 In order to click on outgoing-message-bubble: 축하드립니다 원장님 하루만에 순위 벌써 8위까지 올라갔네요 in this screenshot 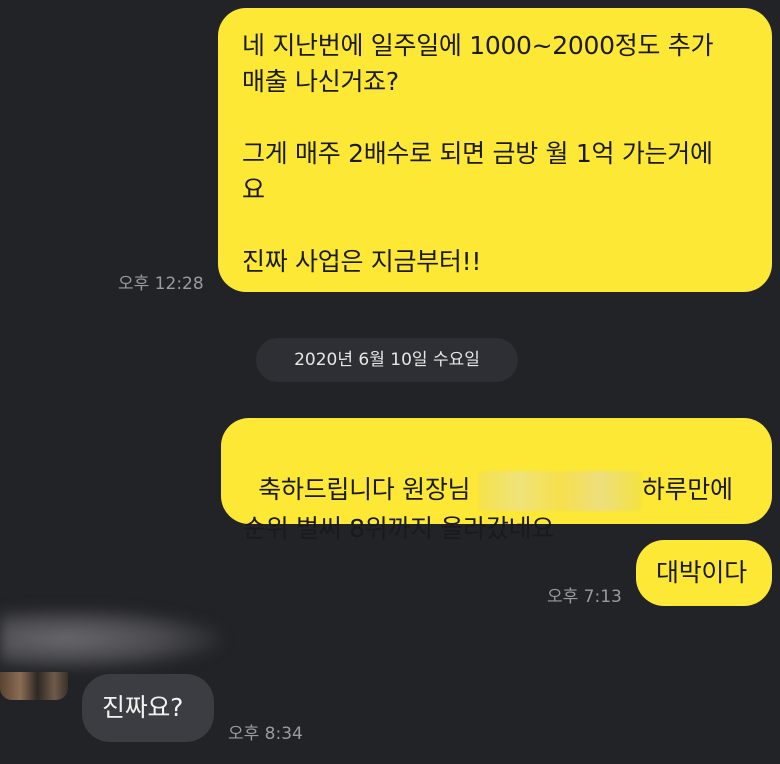, I will do `click(496, 480)`.